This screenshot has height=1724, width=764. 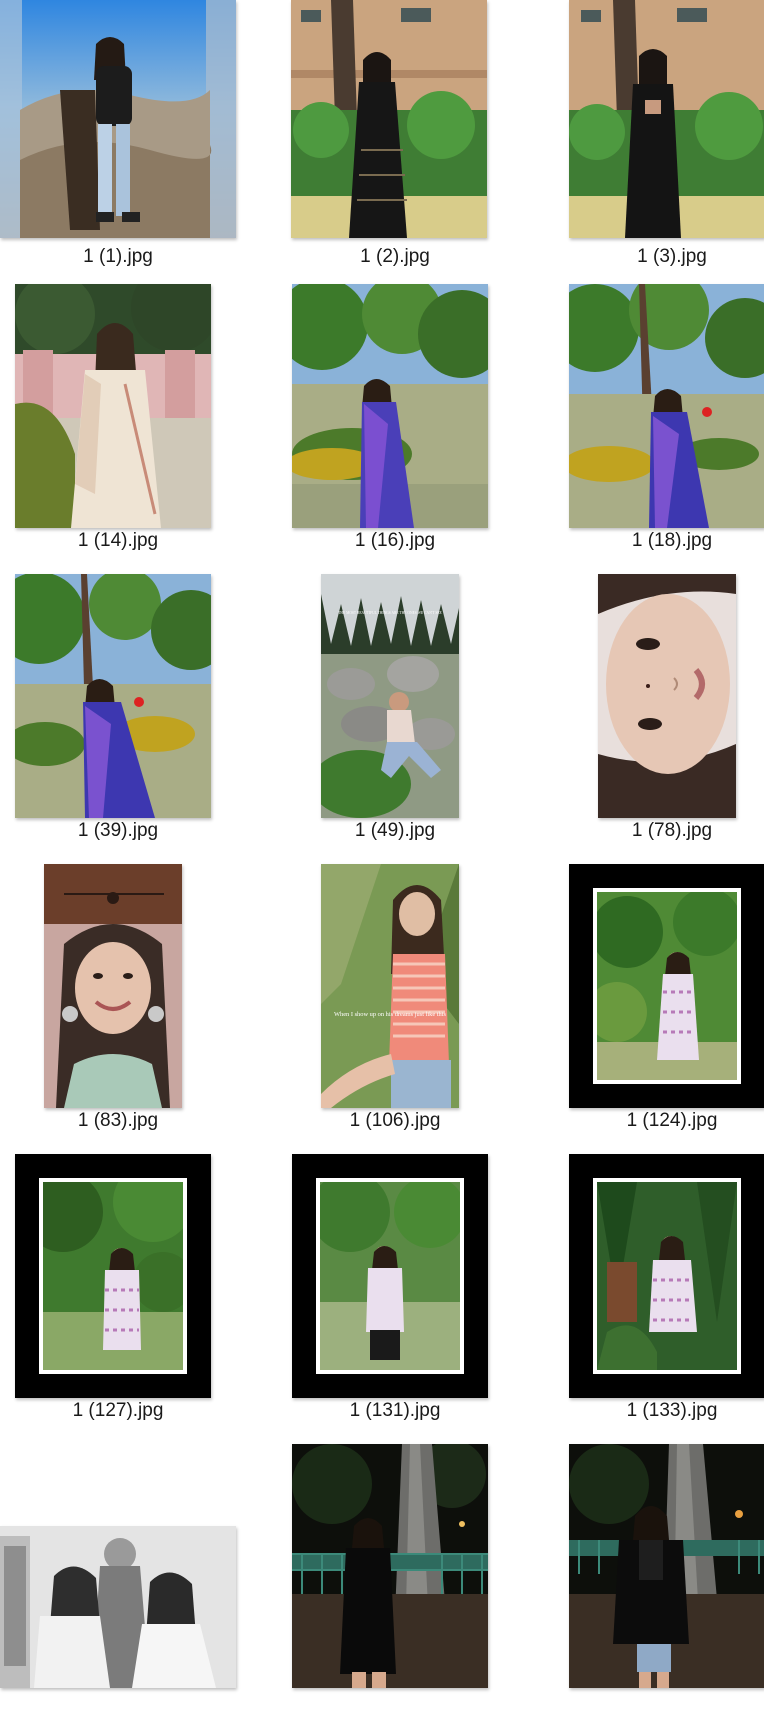 I want to click on file-tile: 1 (124).jpg, so click(x=659, y=1004).